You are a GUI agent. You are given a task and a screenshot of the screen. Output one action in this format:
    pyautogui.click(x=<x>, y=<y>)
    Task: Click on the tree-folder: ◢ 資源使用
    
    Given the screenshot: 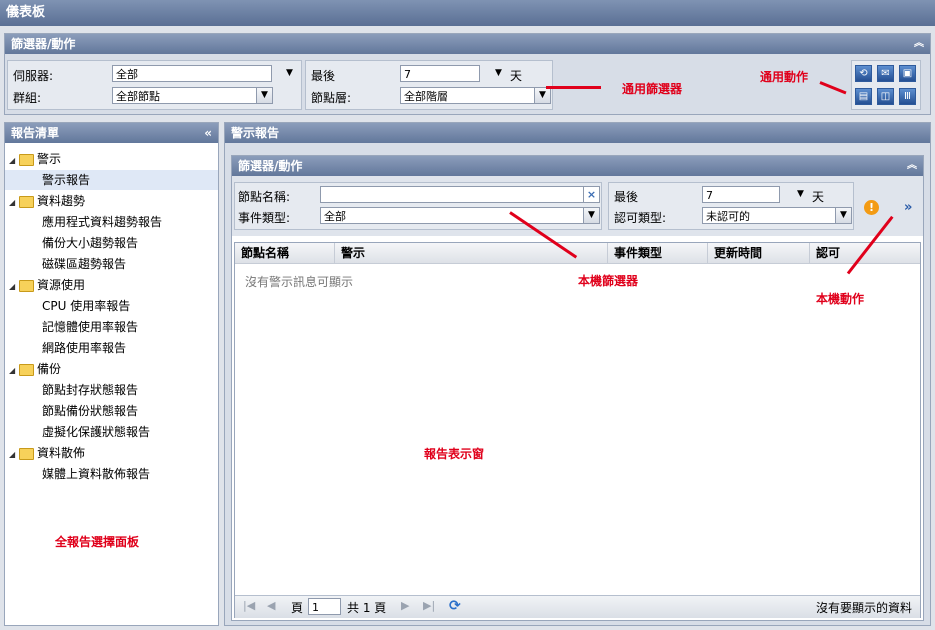 What is the action you would take?
    pyautogui.click(x=113, y=285)
    